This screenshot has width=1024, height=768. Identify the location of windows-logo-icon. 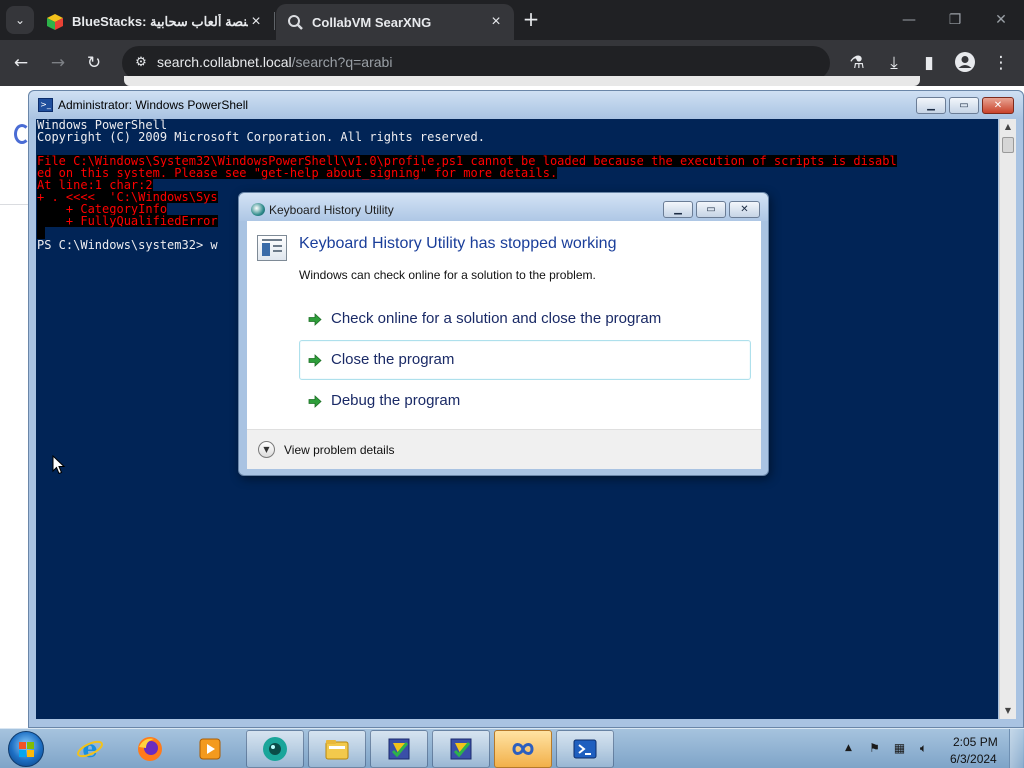
(26, 749).